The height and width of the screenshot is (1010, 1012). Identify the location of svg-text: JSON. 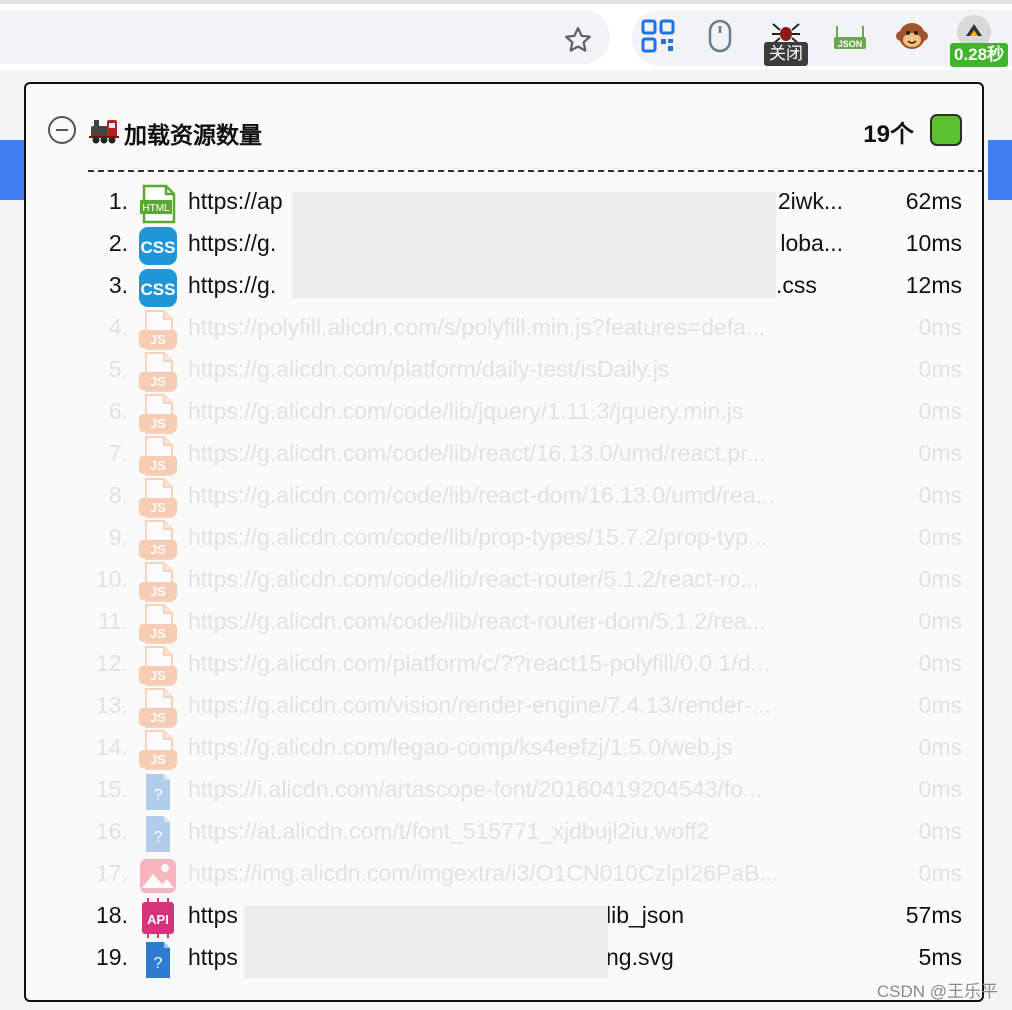
(850, 44).